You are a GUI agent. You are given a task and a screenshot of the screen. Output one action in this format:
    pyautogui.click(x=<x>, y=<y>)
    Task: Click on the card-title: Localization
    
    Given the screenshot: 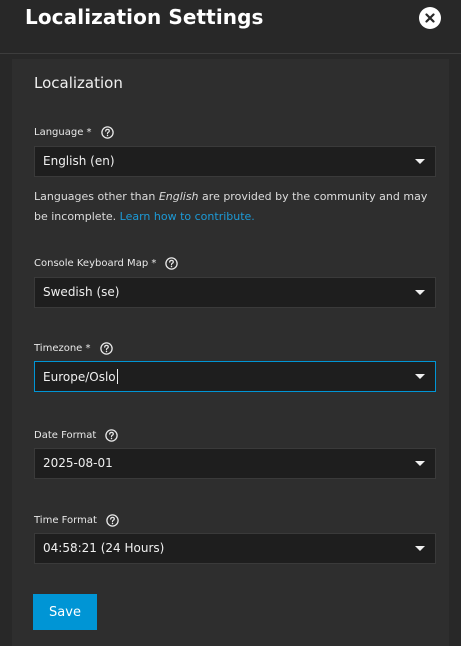 What is the action you would take?
    pyautogui.click(x=78, y=83)
    